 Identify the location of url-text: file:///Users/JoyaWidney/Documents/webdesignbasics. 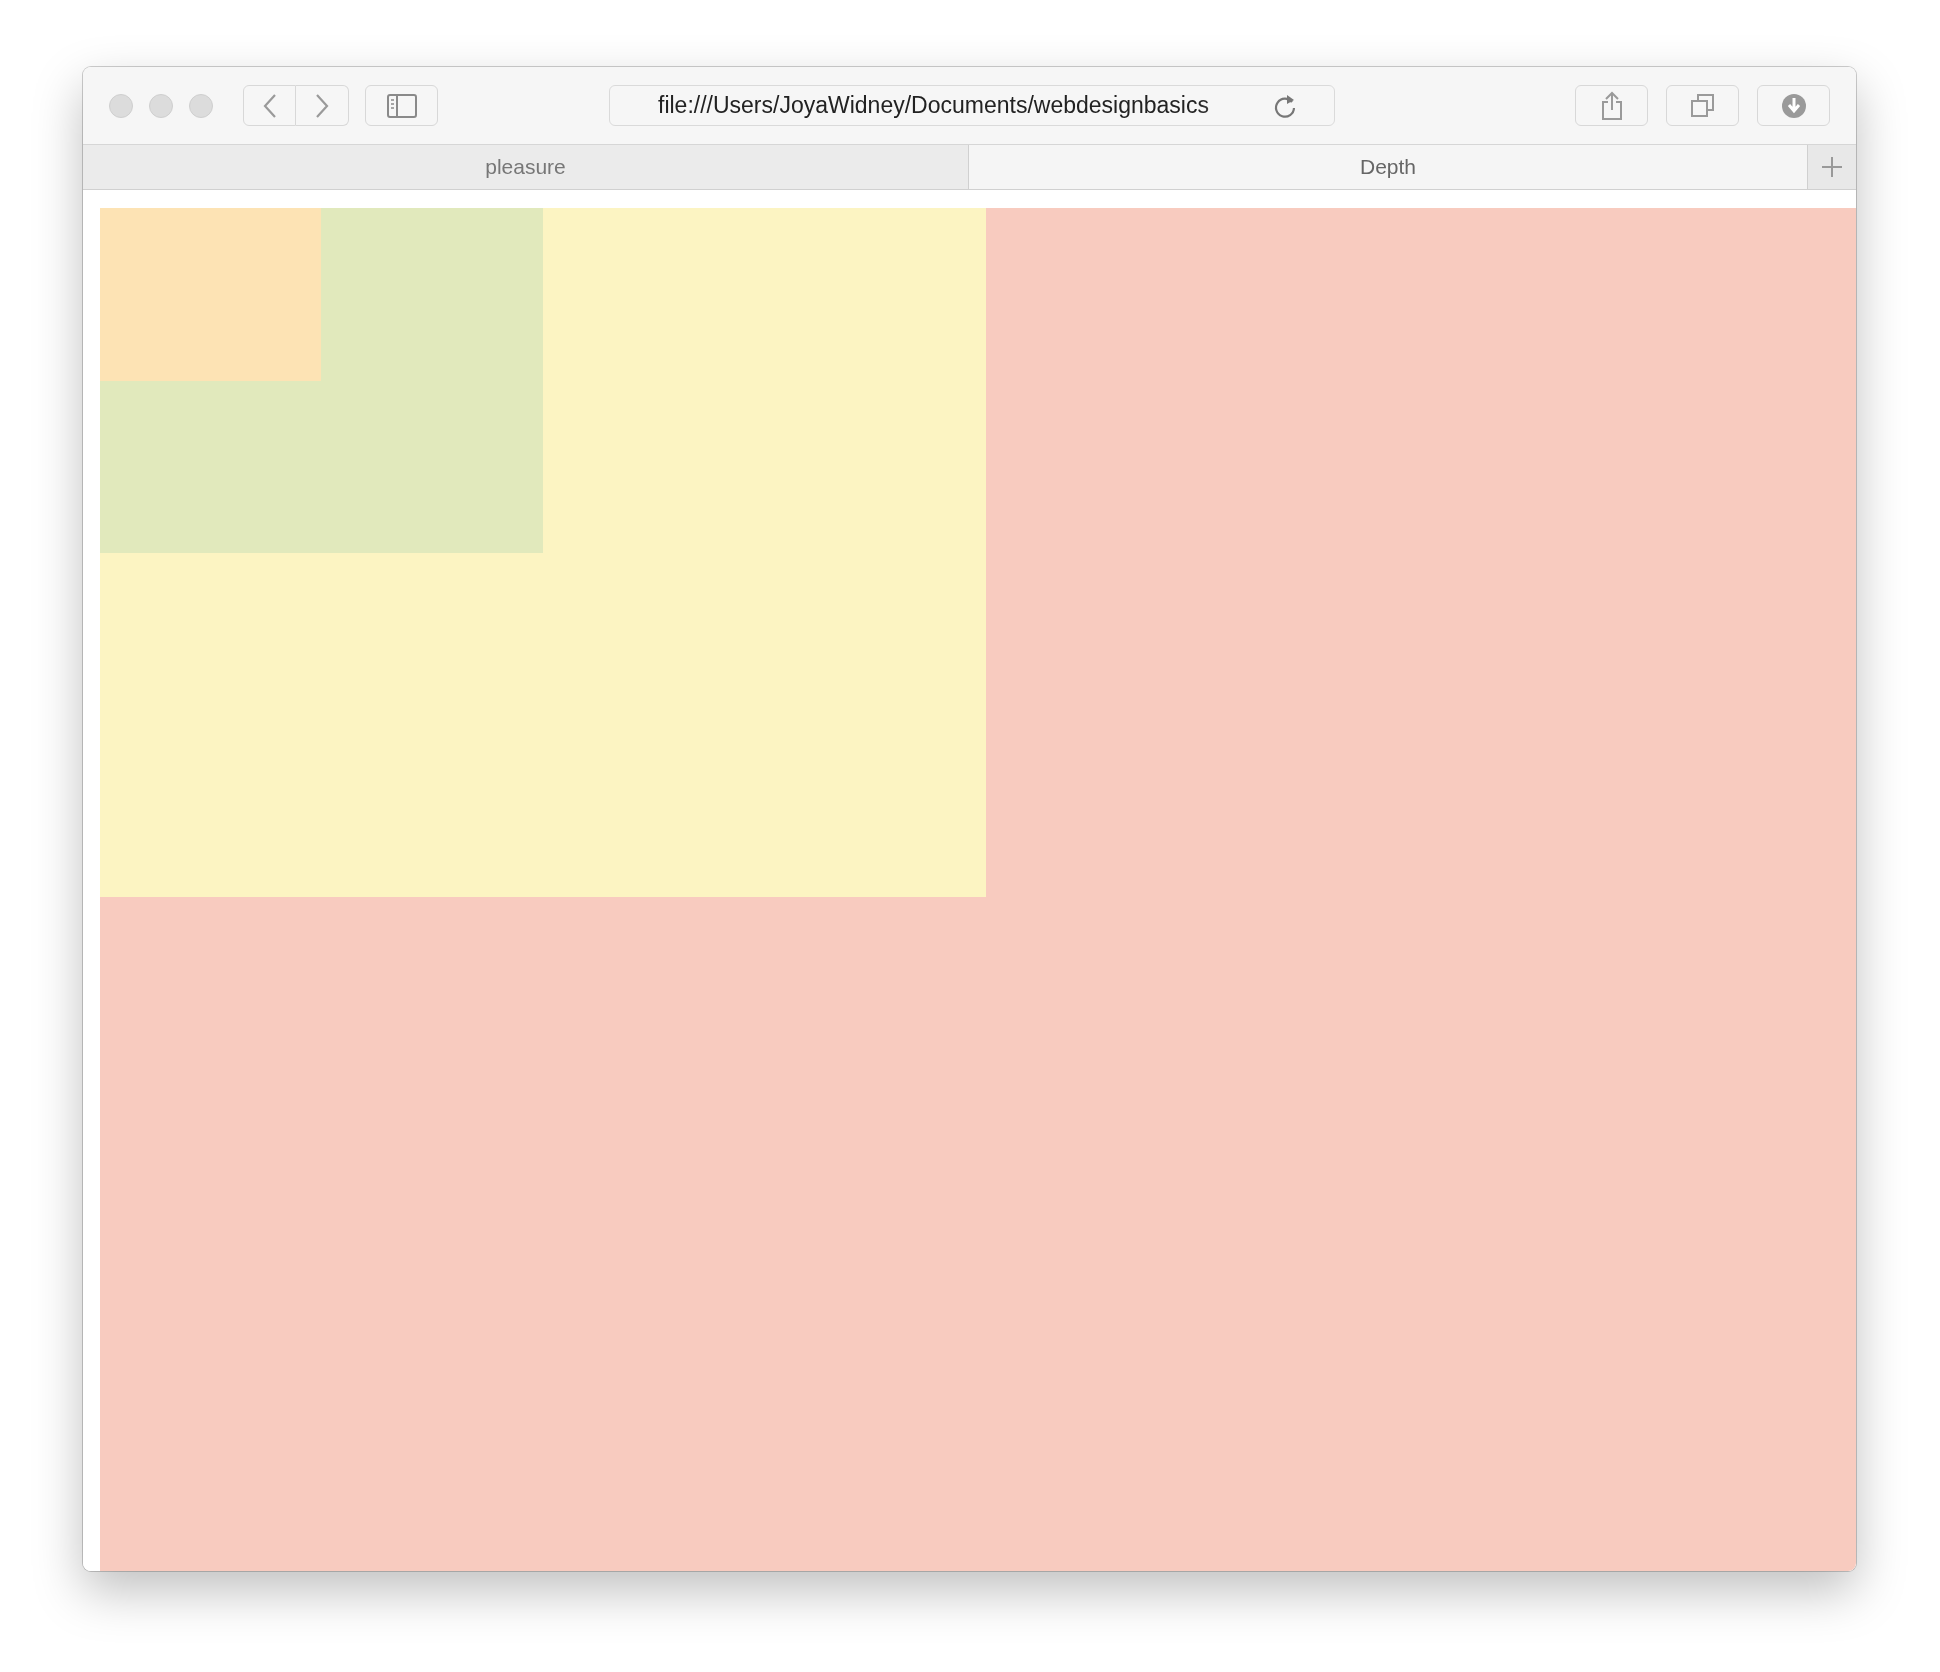
(934, 105).